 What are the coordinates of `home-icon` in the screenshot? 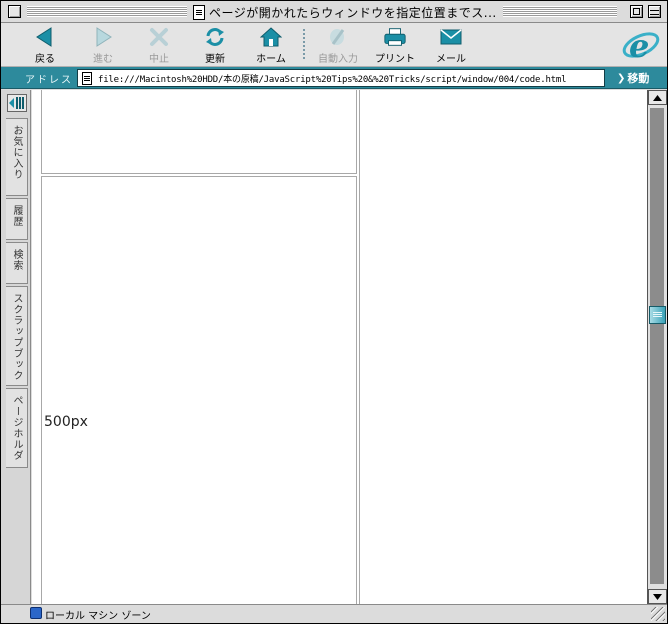 It's located at (271, 37).